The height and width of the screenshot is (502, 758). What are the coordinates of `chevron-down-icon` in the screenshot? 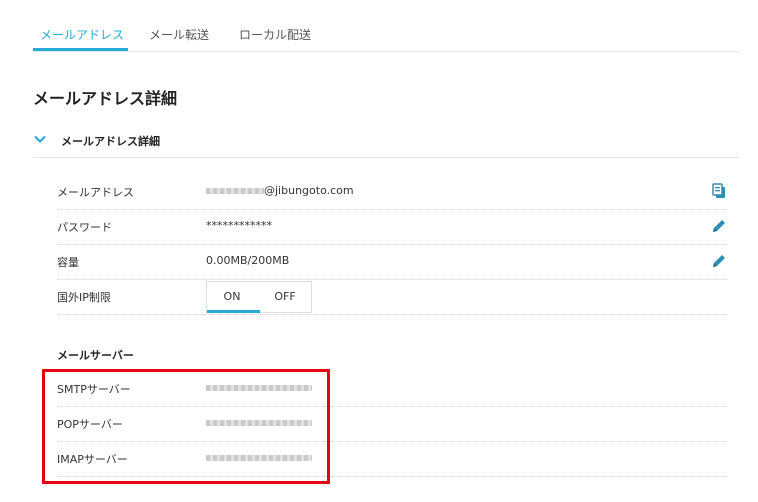 It's located at (40, 139).